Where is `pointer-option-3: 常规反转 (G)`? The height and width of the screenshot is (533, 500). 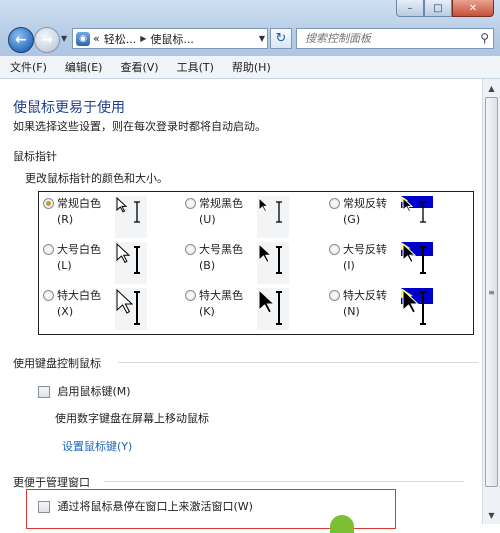
pointer-option-3: 常规反转 (G) is located at coordinates (358, 212).